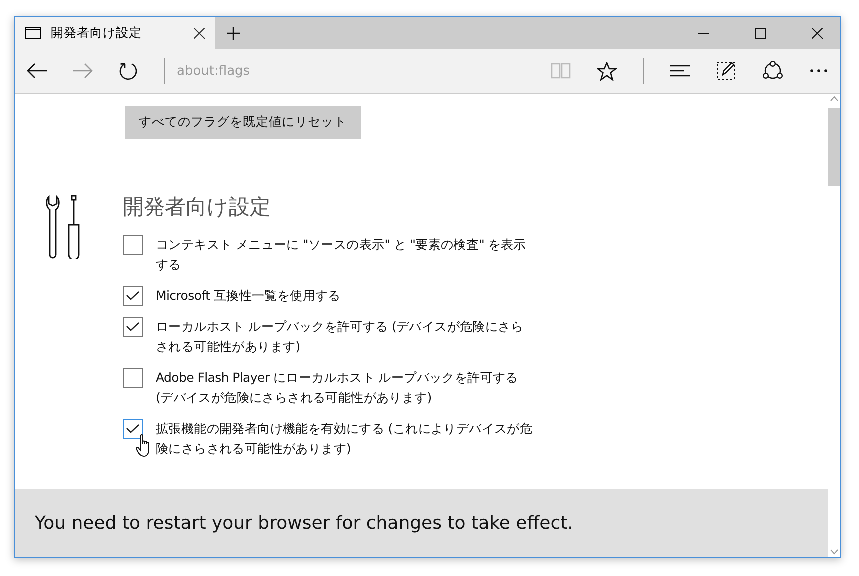  What do you see at coordinates (33, 33) in the screenshot?
I see `tab-page-icon` at bounding box center [33, 33].